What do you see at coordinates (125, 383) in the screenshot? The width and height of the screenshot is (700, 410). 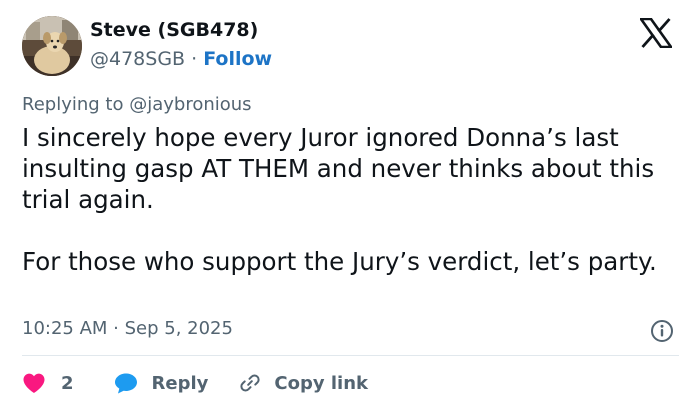 I see `reply-bubble-icon` at bounding box center [125, 383].